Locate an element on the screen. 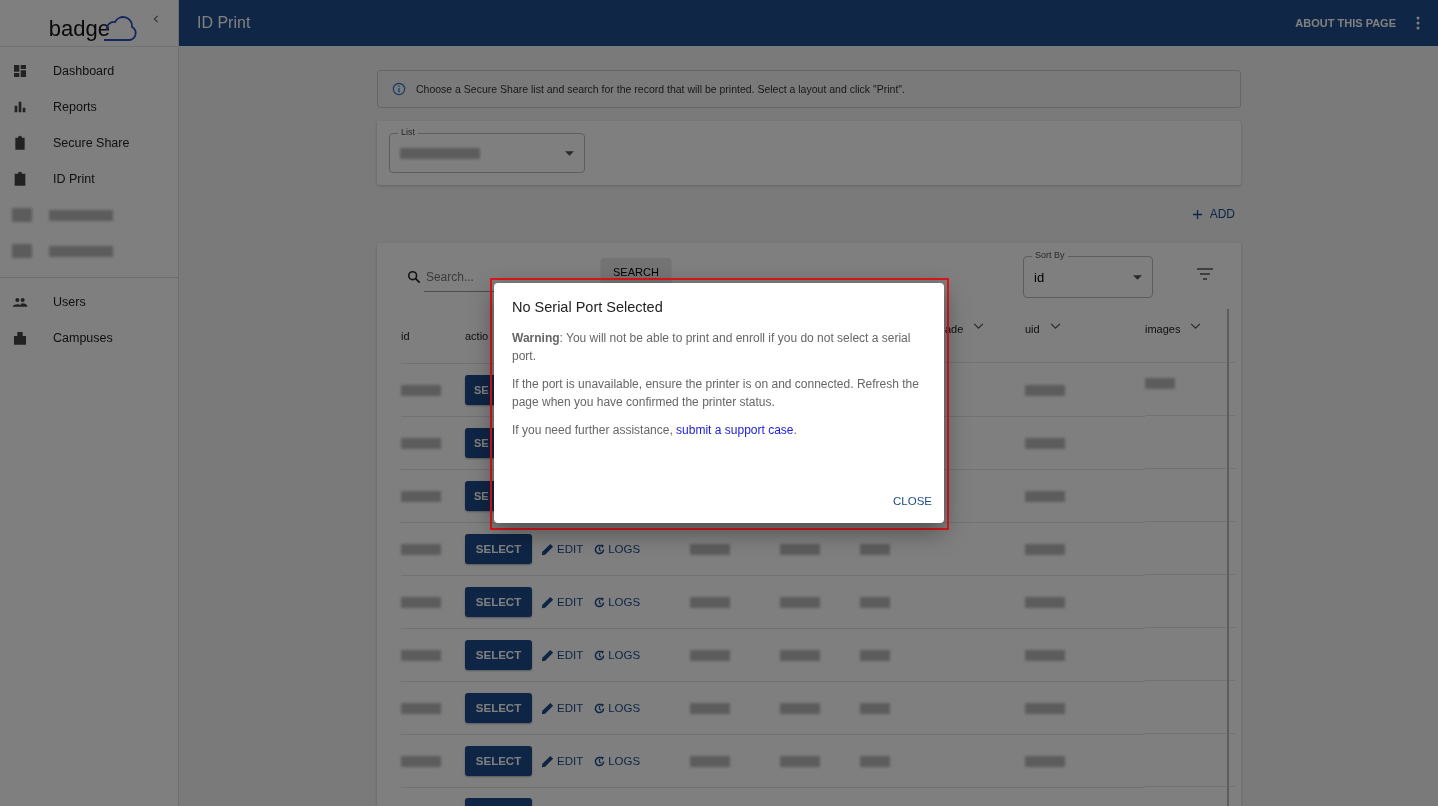  column-header: actio is located at coordinates (477, 336).